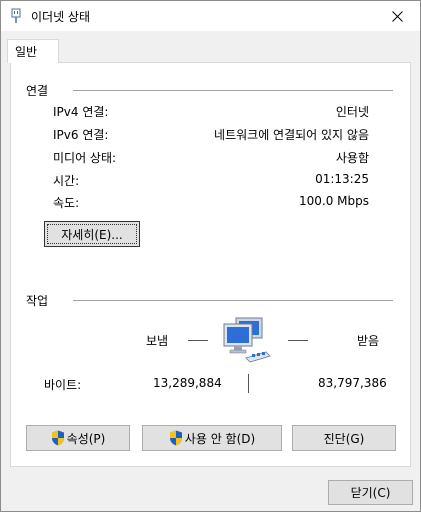 This screenshot has height=512, width=421. Describe the element at coordinates (344, 438) in the screenshot. I see `diagnose-button: 진단(G)` at that location.